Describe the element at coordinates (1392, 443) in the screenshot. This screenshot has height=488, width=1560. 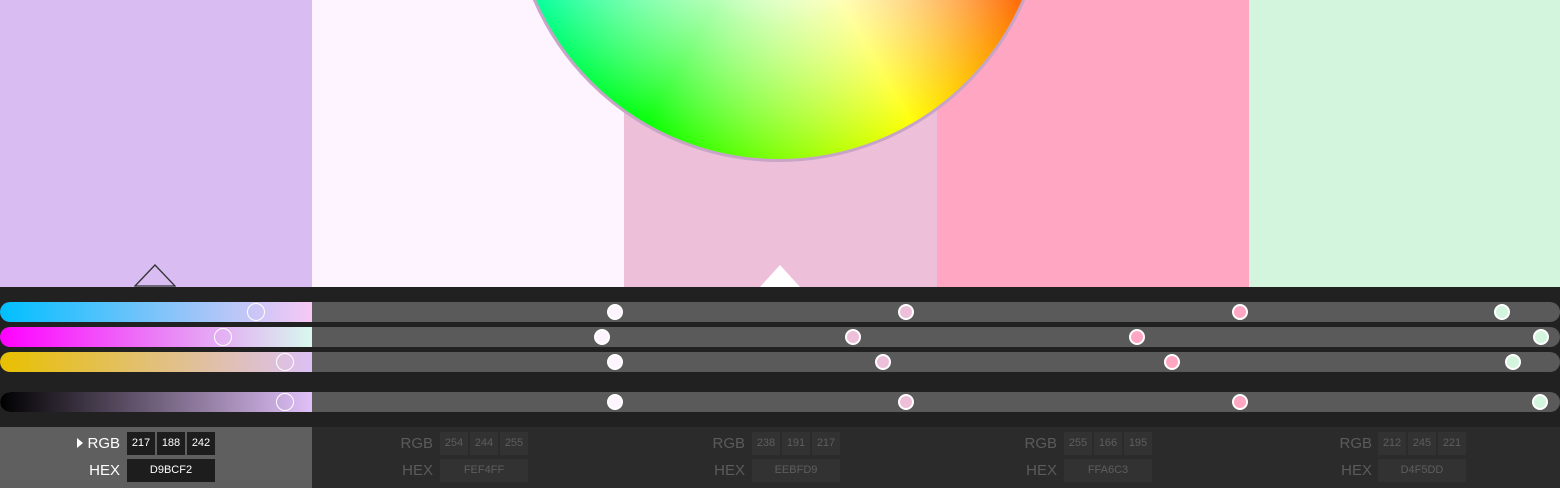
I see `red-value: 212` at that location.